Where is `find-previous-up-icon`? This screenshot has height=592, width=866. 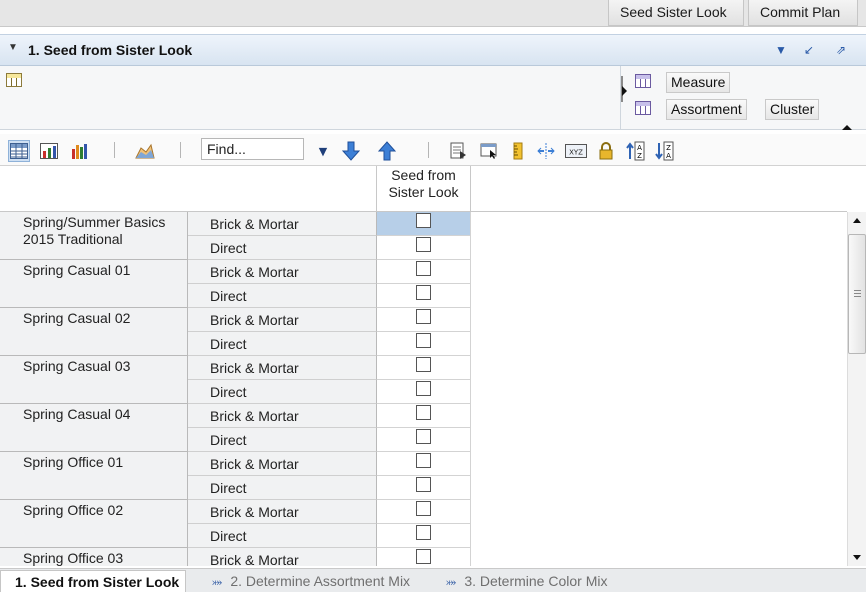
find-previous-up-icon is located at coordinates (387, 151).